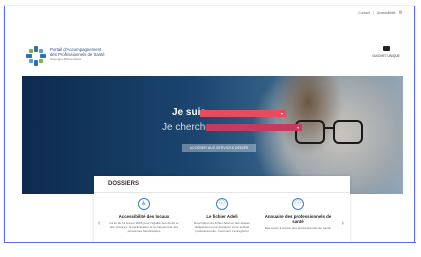 This screenshot has height=257, width=421. What do you see at coordinates (36, 56) in the screenshot?
I see `logo-icon` at bounding box center [36, 56].